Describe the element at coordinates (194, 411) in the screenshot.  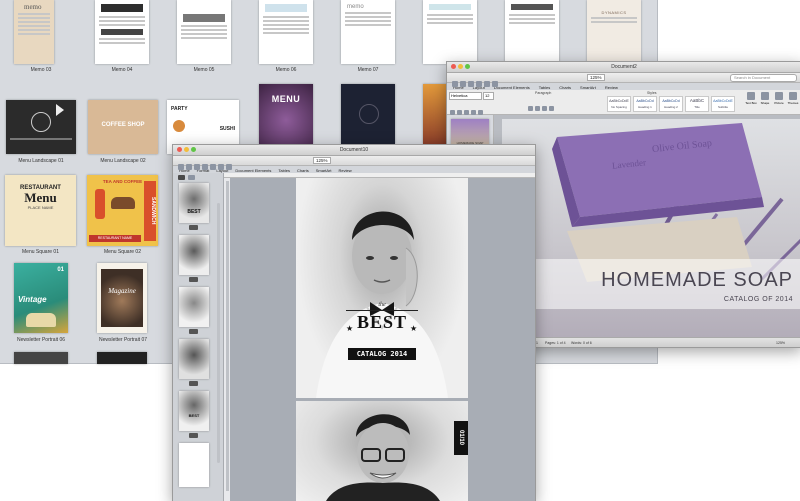
I see `page-thumbnail-5: BEST` at that location.